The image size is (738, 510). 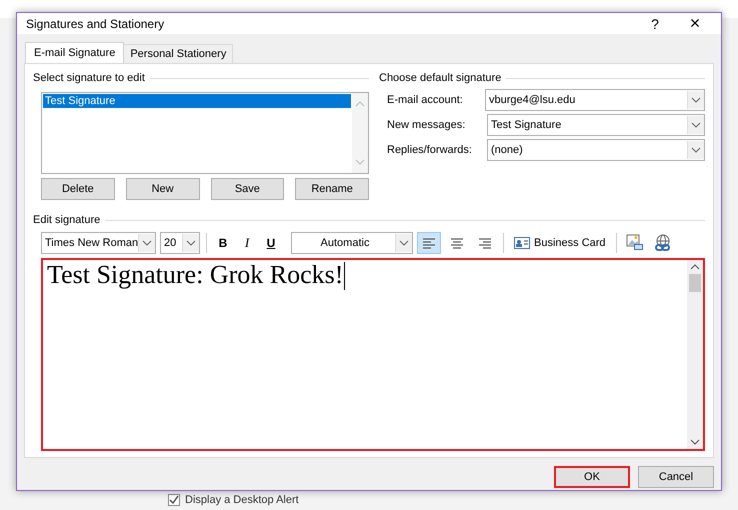 I want to click on section-heading: Edit signature, so click(x=66, y=220).